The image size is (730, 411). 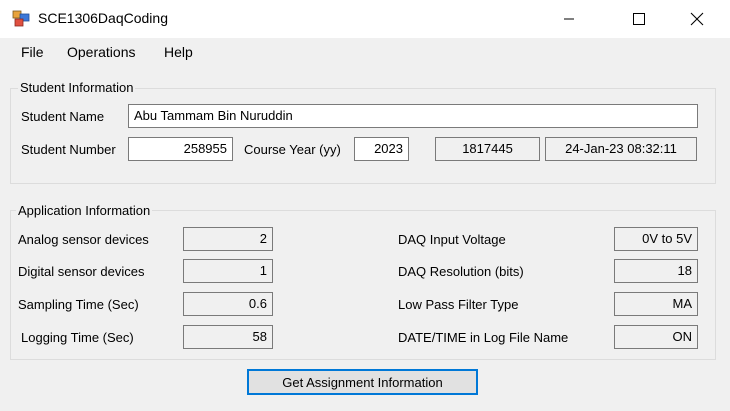 What do you see at coordinates (381, 149) in the screenshot?
I see `course-year-field: 2023` at bounding box center [381, 149].